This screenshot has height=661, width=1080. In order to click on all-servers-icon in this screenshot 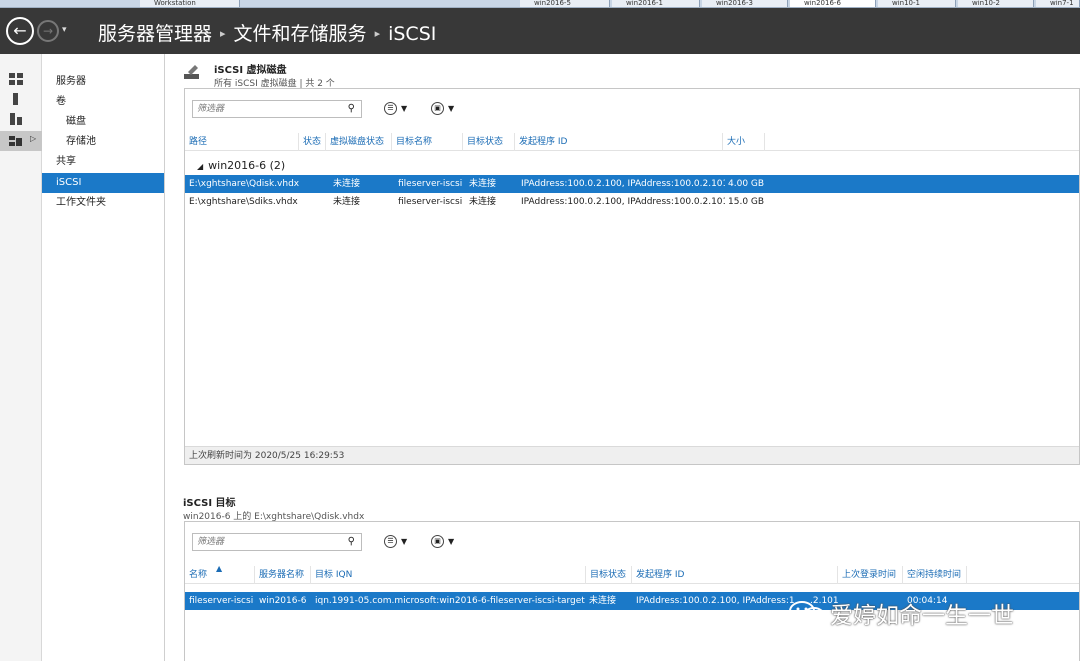, I will do `click(16, 119)`.